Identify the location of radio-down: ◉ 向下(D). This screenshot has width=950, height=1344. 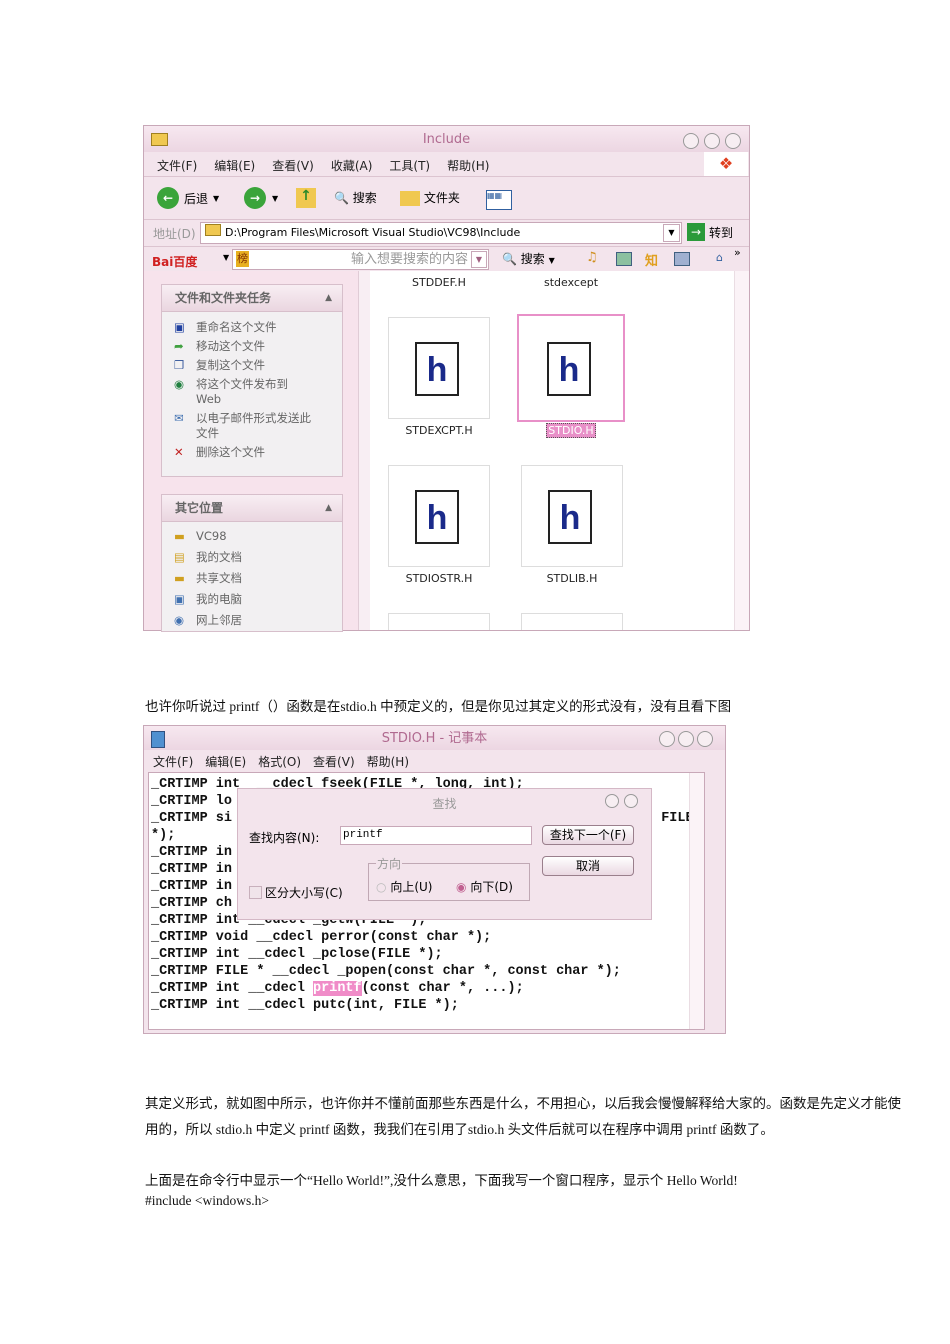
(484, 886).